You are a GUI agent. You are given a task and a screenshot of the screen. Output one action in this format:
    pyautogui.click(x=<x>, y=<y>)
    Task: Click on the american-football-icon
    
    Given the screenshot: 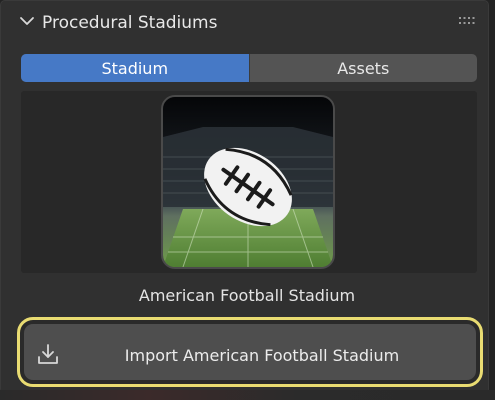 What is the action you would take?
    pyautogui.click(x=248, y=182)
    